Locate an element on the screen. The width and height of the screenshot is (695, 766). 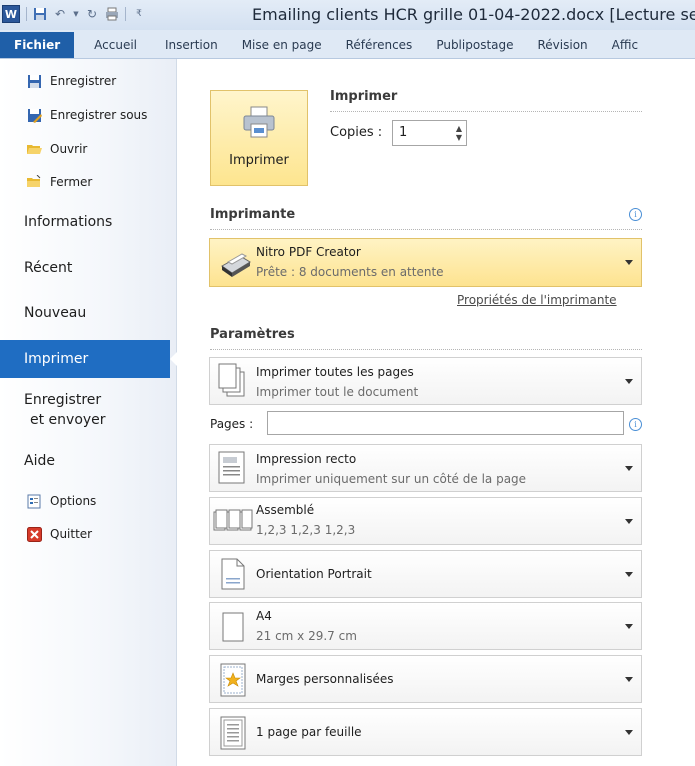
paper-size-title: A4 is located at coordinates (264, 616).